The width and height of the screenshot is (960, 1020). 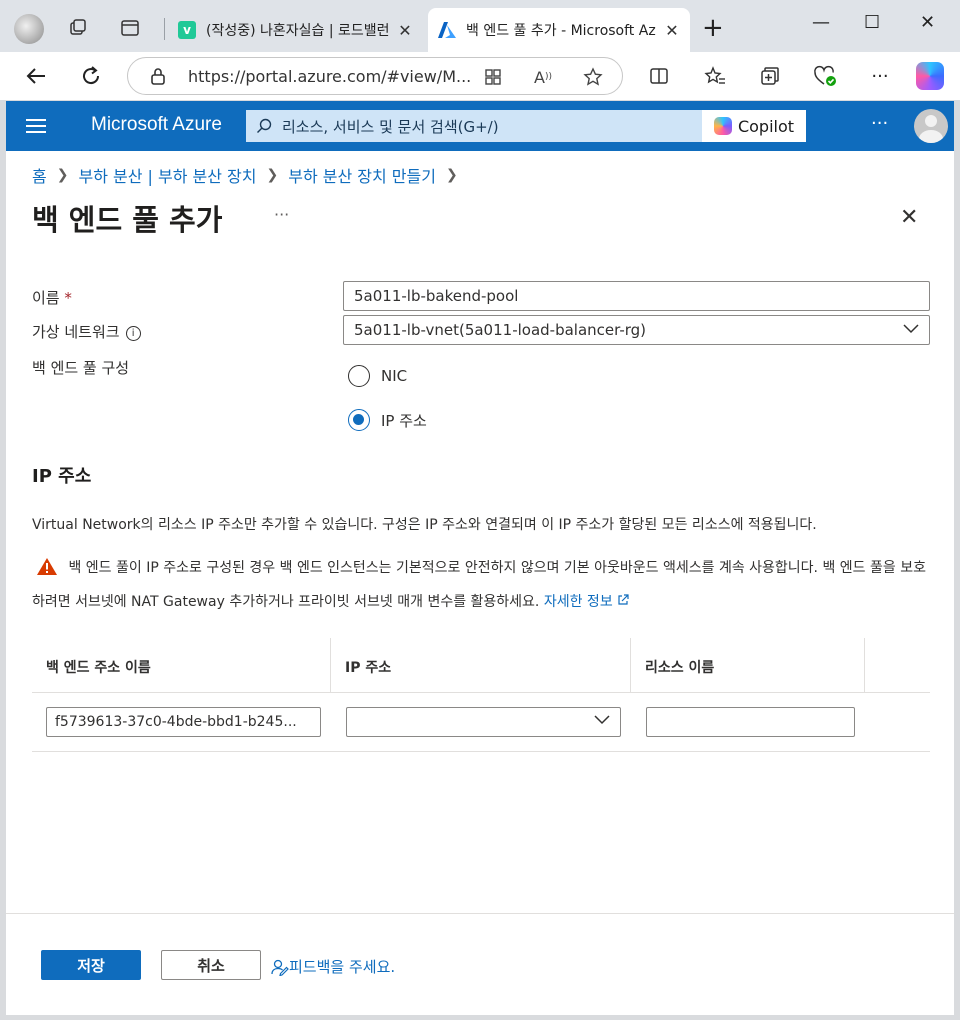 What do you see at coordinates (636, 296) in the screenshot?
I see `name-input: 5a011-lb-bakend-pool` at bounding box center [636, 296].